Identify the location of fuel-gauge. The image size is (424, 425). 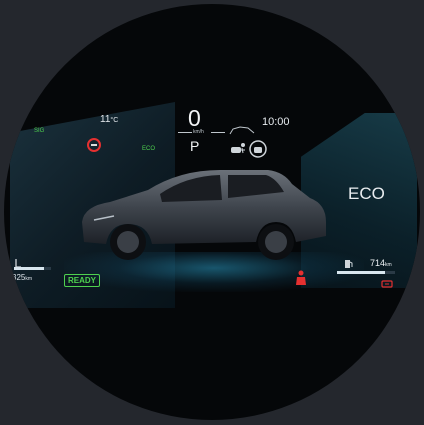
(366, 272).